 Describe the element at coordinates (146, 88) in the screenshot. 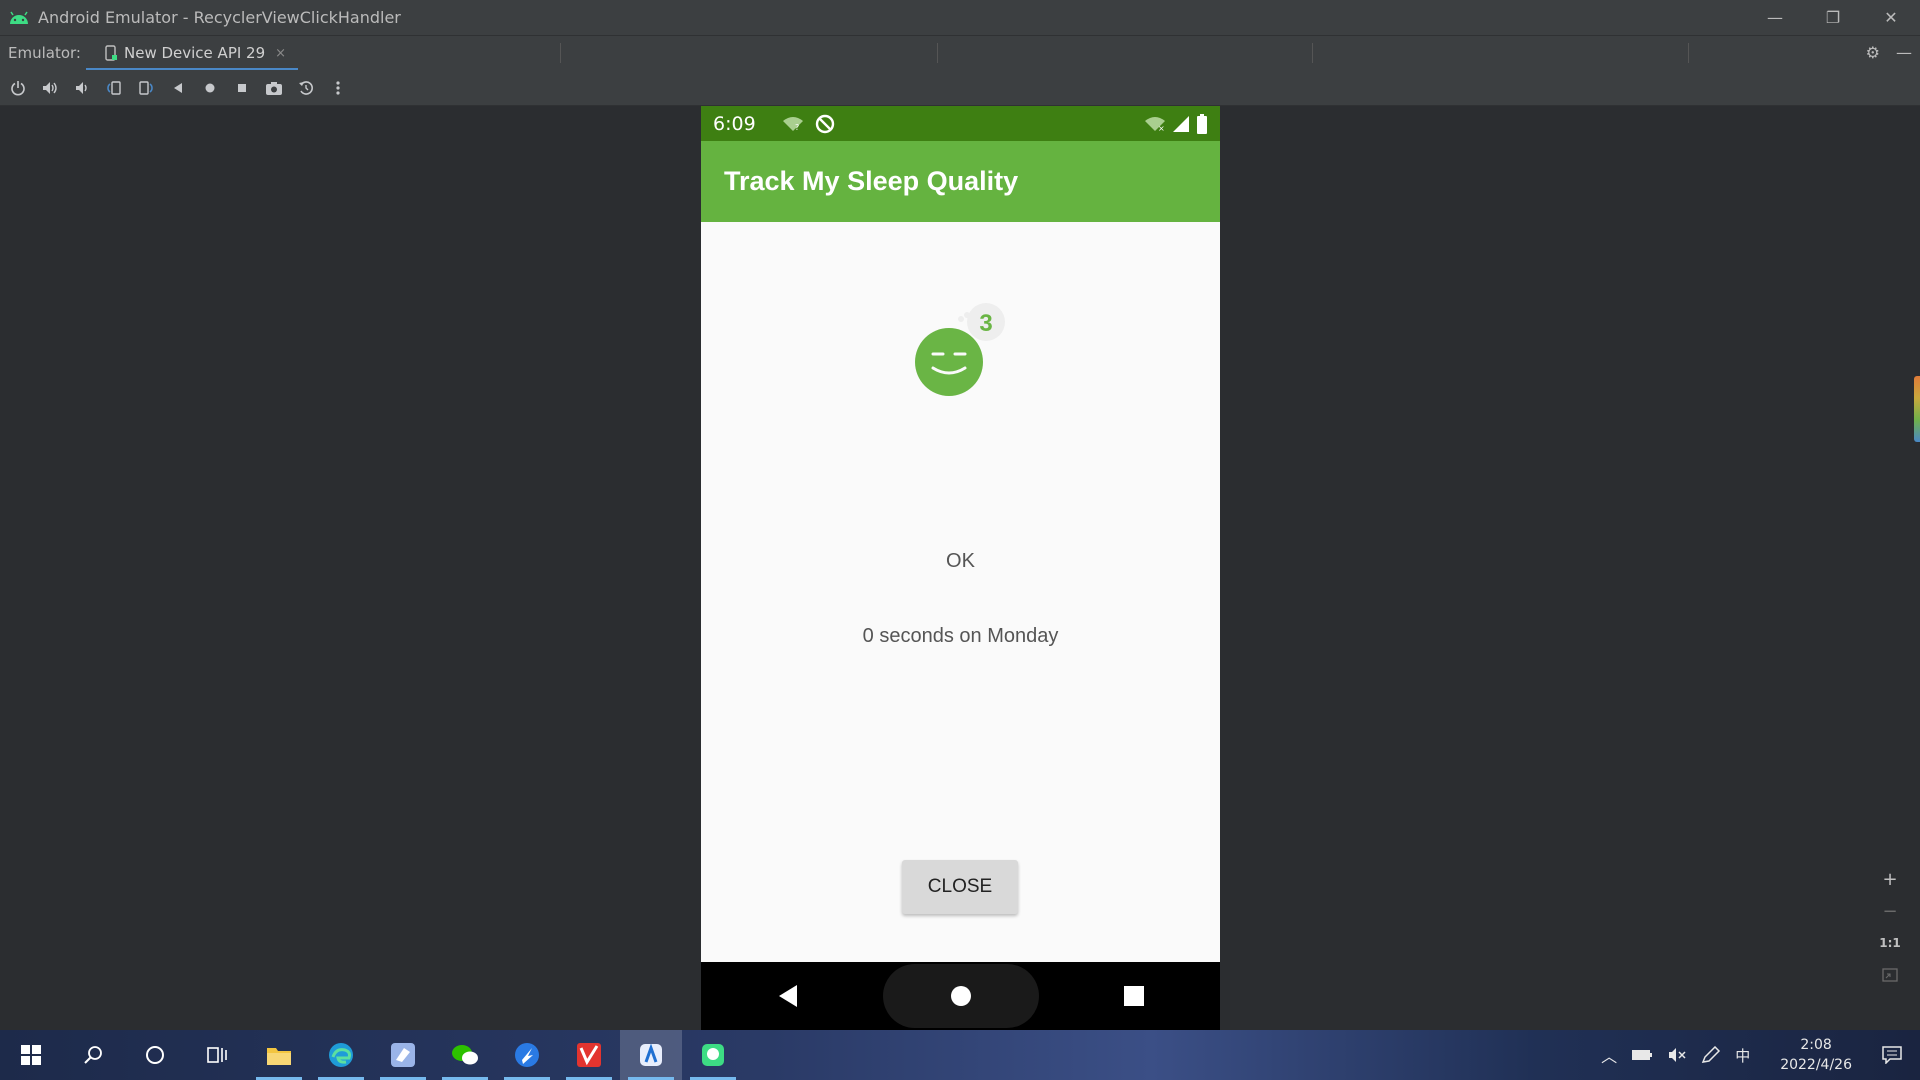

I see `rotate-right-icon` at that location.